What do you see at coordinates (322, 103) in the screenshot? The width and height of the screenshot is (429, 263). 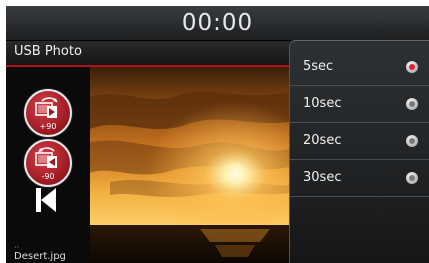 I see `interval-option-label: 10sec` at bounding box center [322, 103].